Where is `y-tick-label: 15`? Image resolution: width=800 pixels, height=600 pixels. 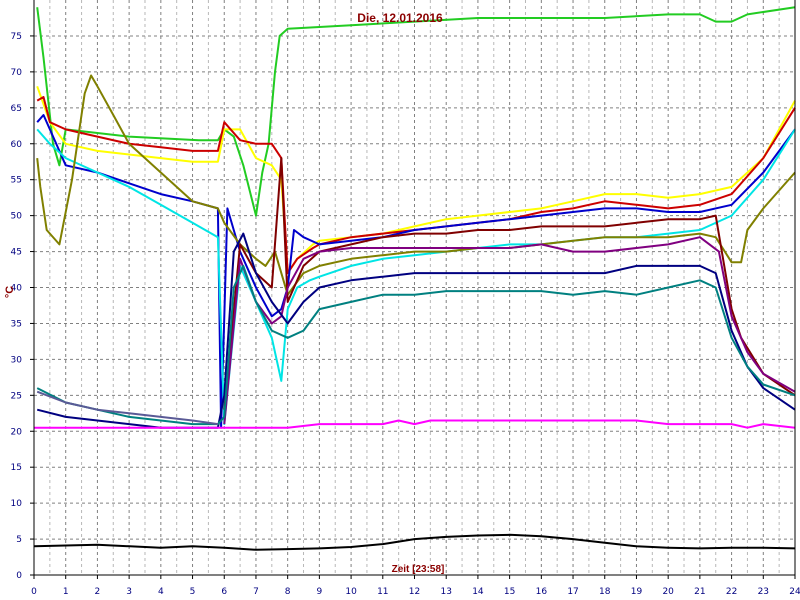
y-tick-label: 15 is located at coordinates (16, 468).